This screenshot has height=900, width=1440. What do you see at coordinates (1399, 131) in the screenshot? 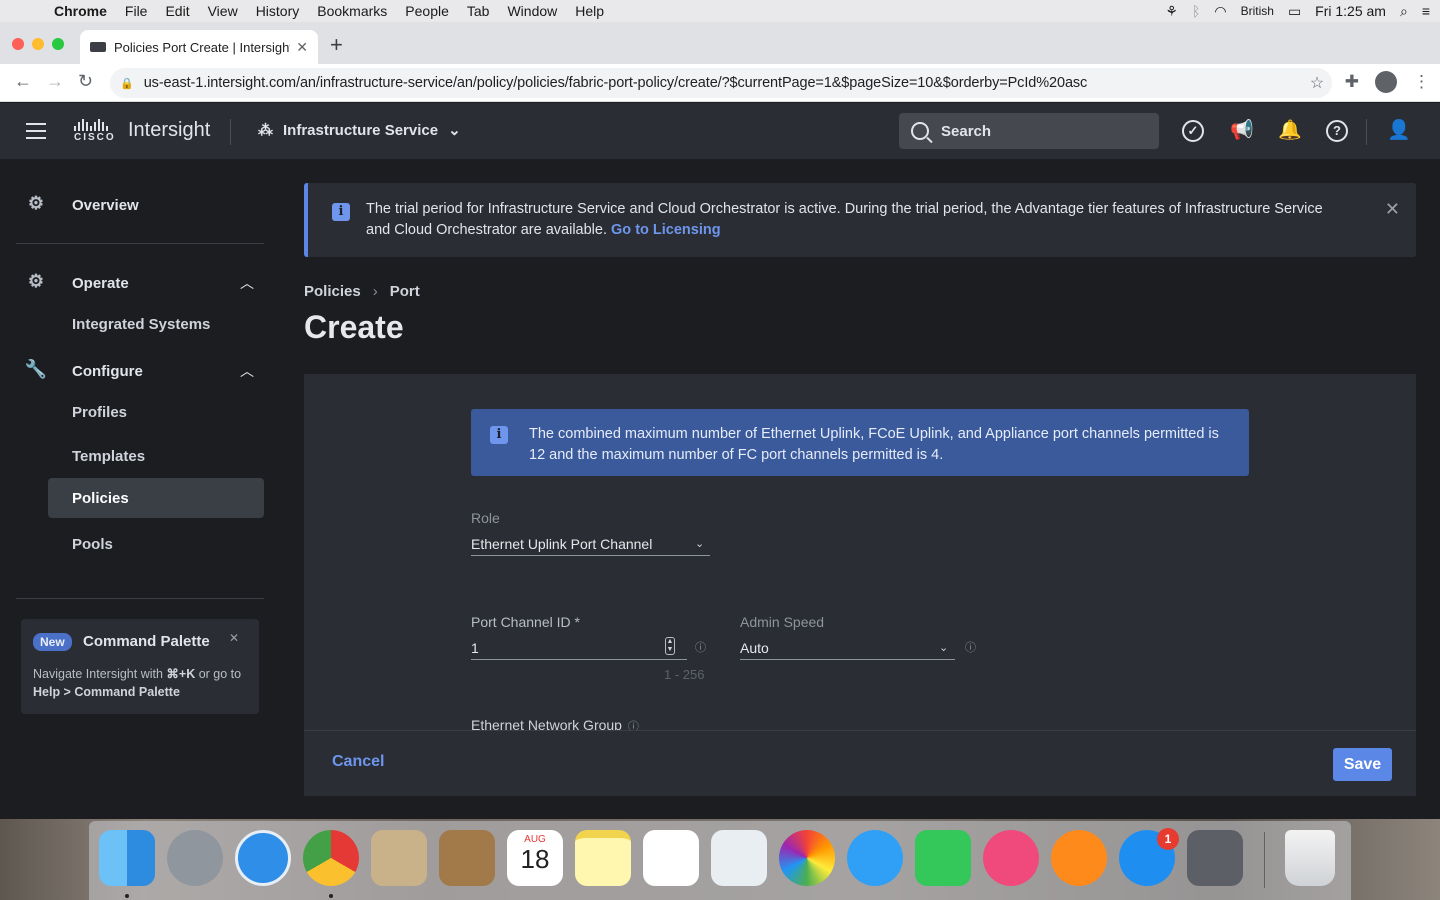
I see `user-profile-icon: 👤` at bounding box center [1399, 131].